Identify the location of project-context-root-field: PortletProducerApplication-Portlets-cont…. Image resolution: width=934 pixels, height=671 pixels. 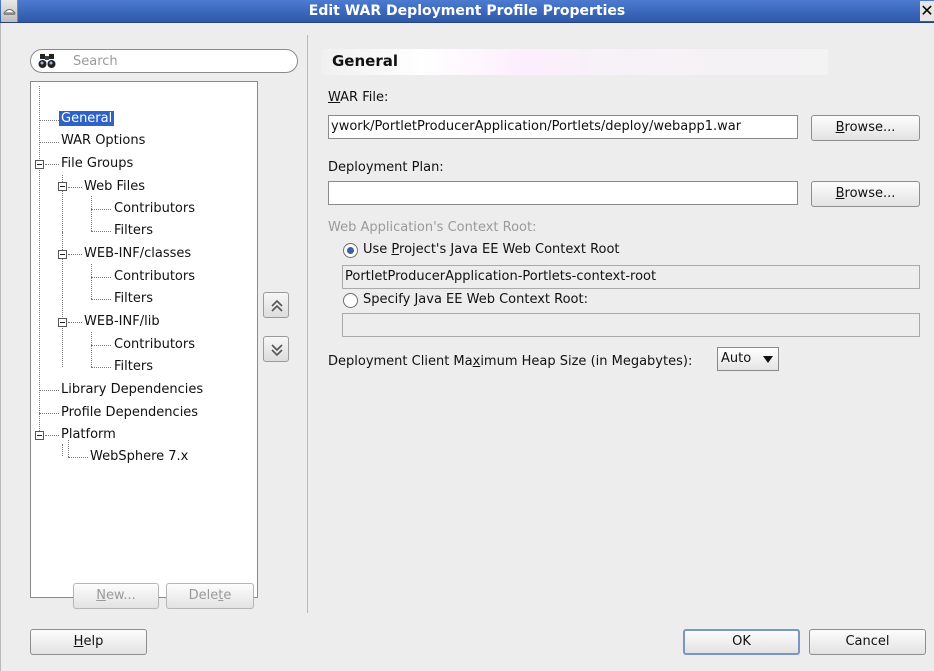
(631, 277).